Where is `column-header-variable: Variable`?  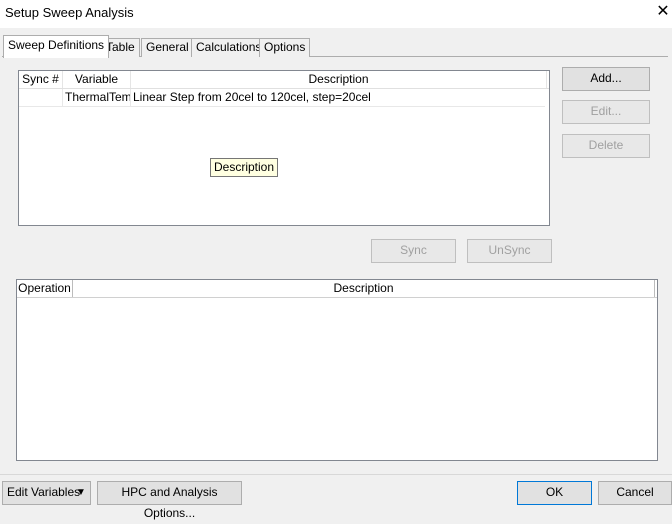 column-header-variable: Variable is located at coordinates (97, 79).